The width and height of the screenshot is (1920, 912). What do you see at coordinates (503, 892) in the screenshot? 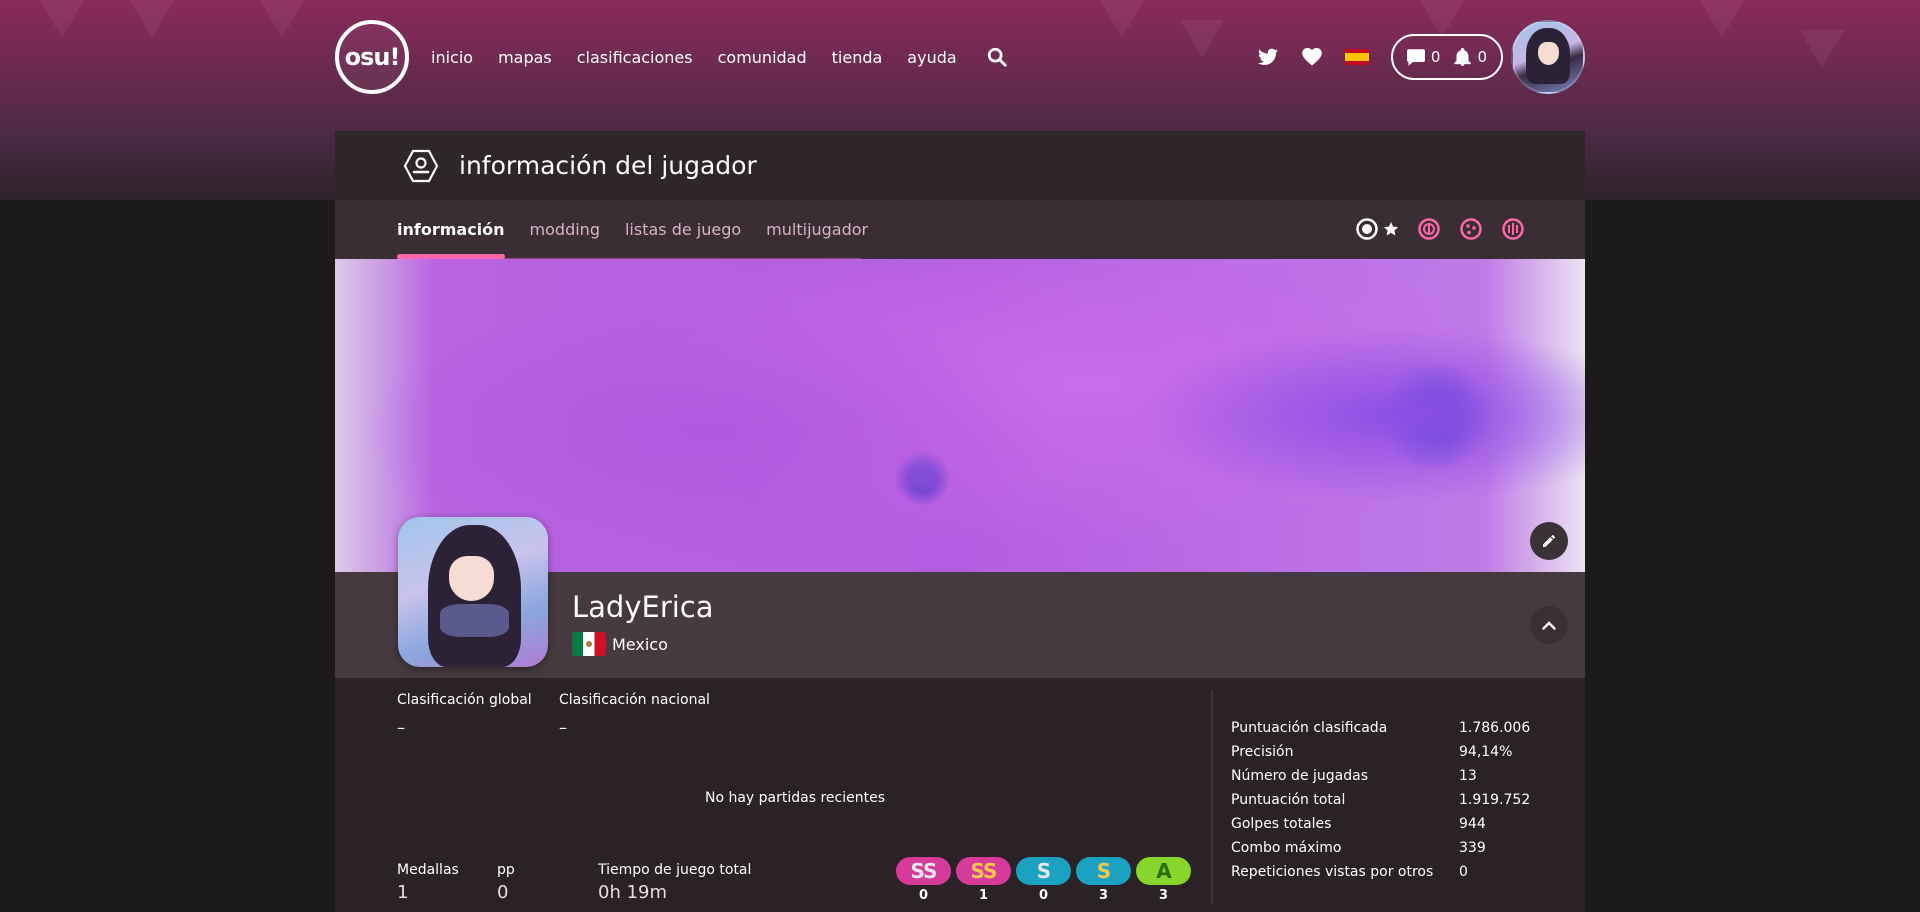
I see `pp-value: 0` at bounding box center [503, 892].